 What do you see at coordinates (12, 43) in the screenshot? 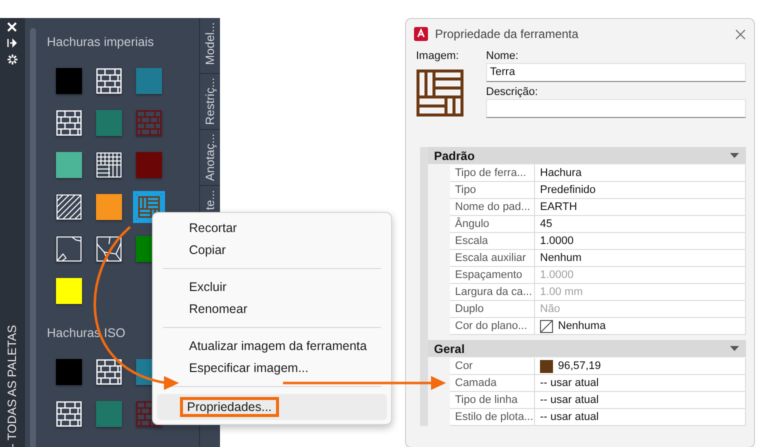
I see `pin-icon` at bounding box center [12, 43].